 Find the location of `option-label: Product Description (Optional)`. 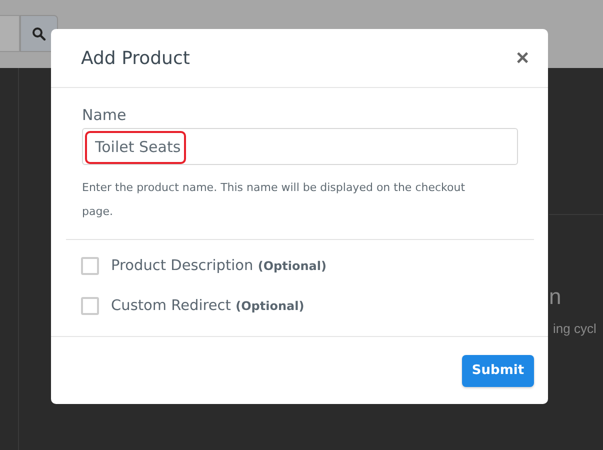

option-label: Product Description (Optional) is located at coordinates (218, 266).